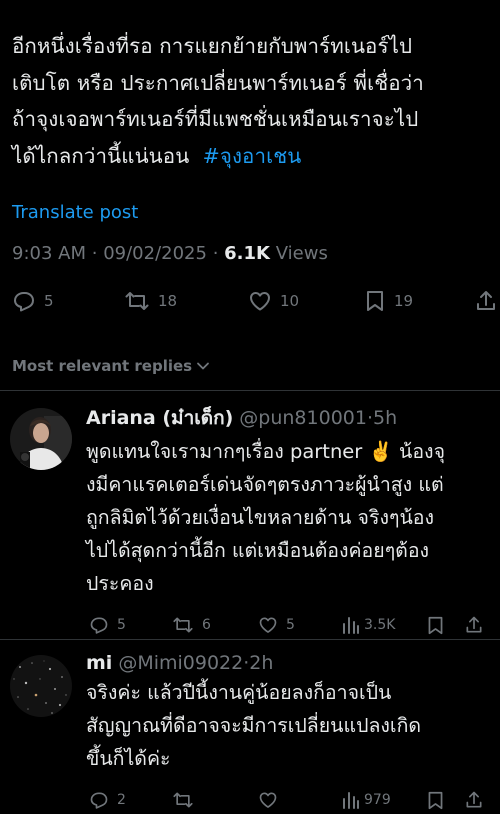  What do you see at coordinates (288, 663) in the screenshot?
I see `reply-header: mi @Mimi09022·2h` at bounding box center [288, 663].